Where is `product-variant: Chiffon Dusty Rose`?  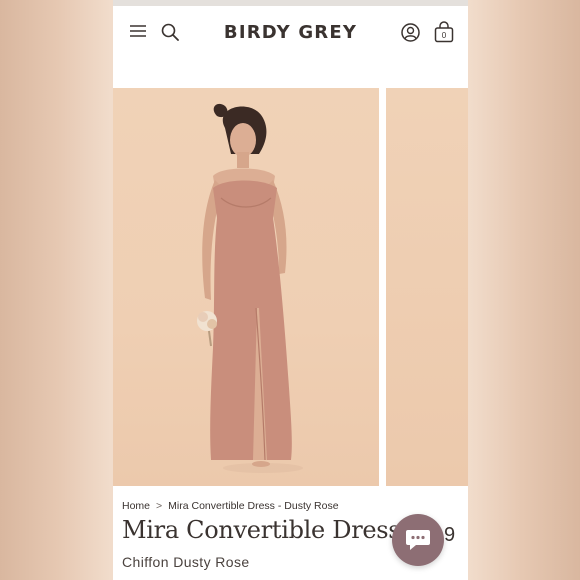 product-variant: Chiffon Dusty Rose is located at coordinates (186, 562).